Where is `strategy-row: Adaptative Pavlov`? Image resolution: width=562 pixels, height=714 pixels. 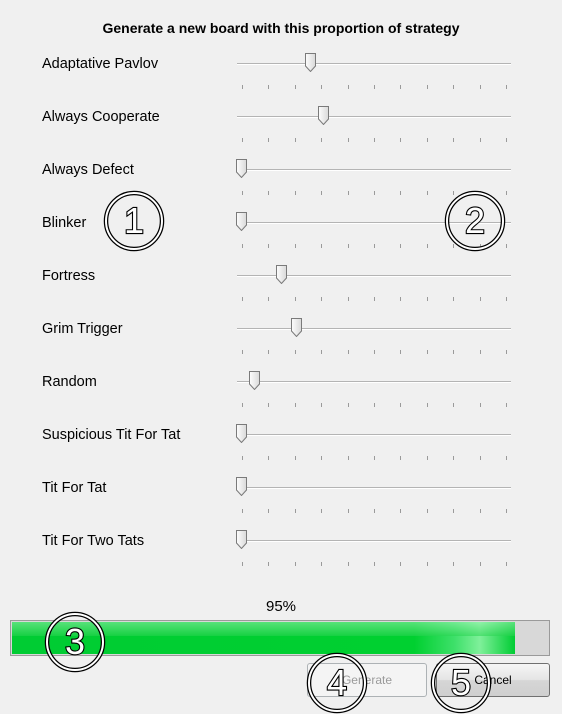 strategy-row: Adaptative Pavlov is located at coordinates (281, 79).